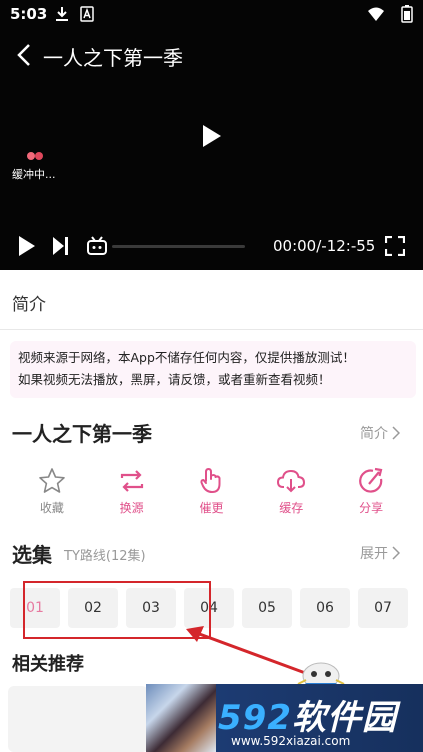 The height and width of the screenshot is (752, 423). Describe the element at coordinates (344, 718) in the screenshot. I see `watermark-brand-text: 软件园` at that location.